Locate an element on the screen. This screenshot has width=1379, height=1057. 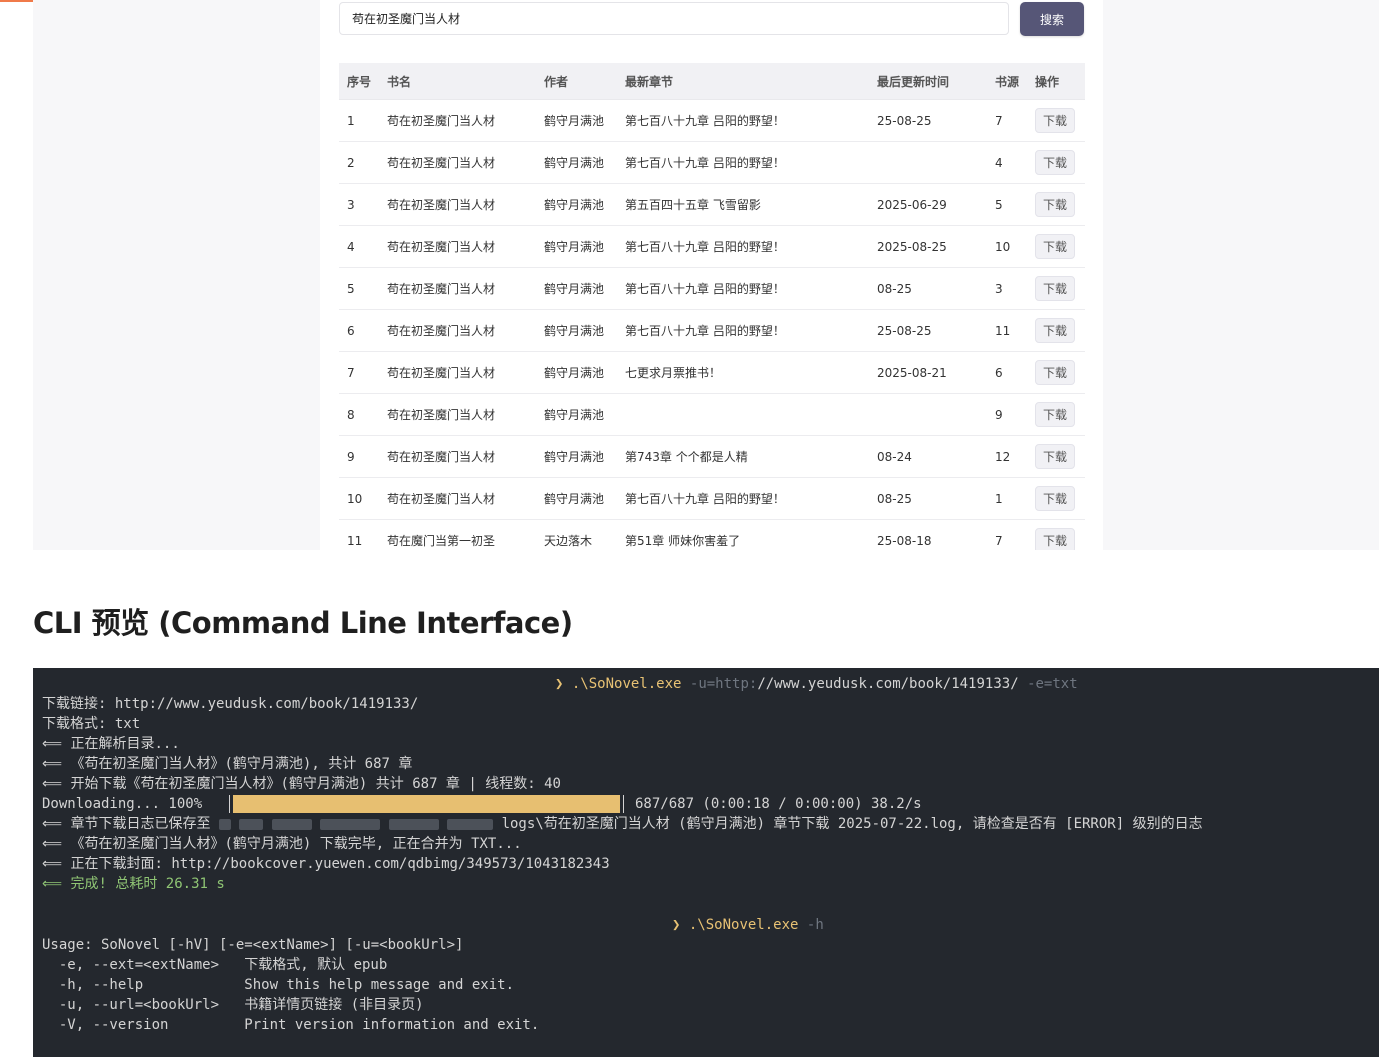
table-row: 8 苟在初圣魔门当人材 鹤守月满池 9 下载 is located at coordinates (712, 414).